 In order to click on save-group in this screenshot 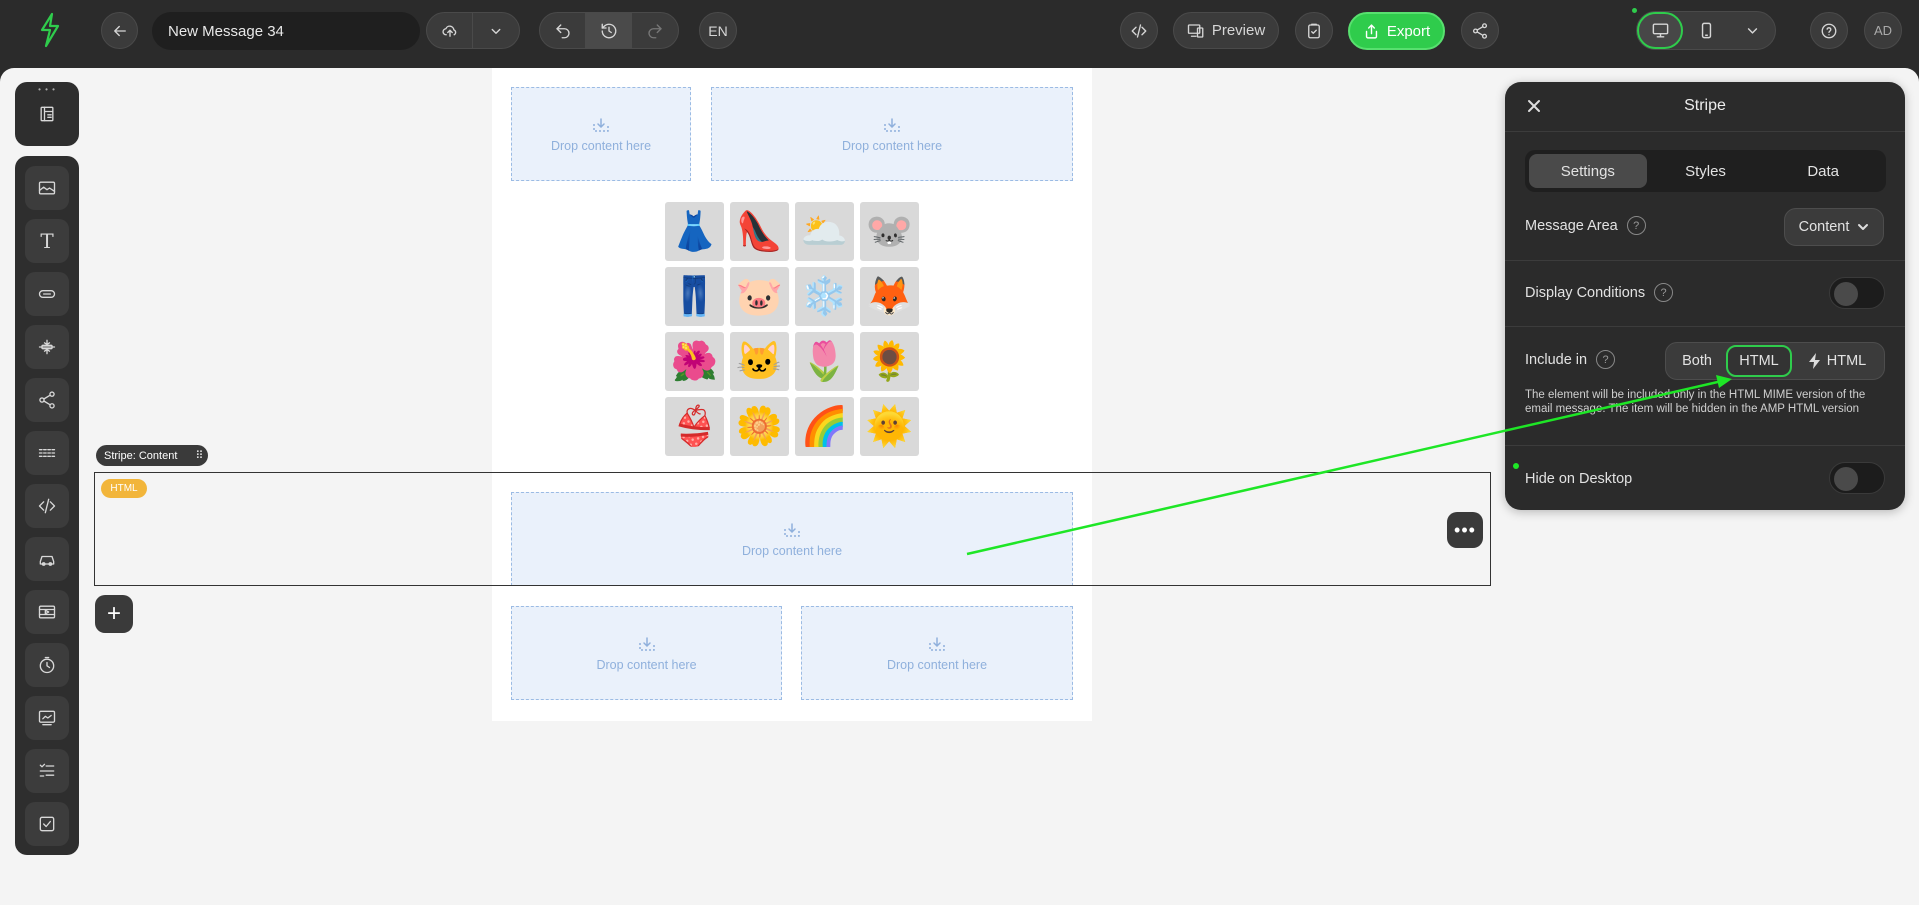, I will do `click(473, 30)`.